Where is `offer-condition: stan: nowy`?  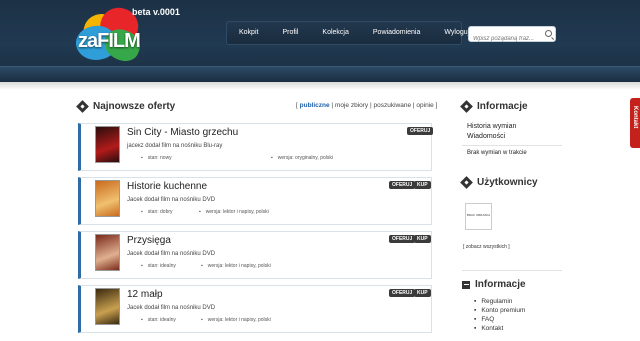
offer-condition: stan: nowy is located at coordinates (156, 158).